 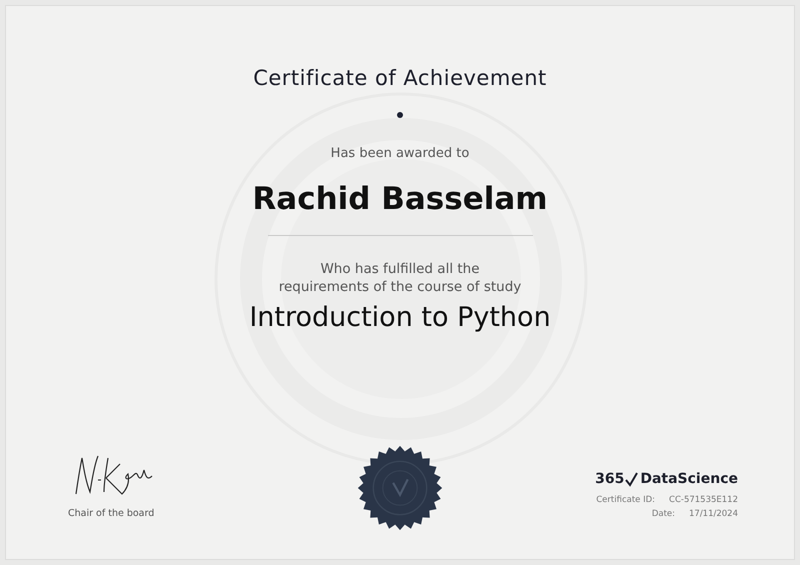 I want to click on detail-label: Certificate ID:, so click(x=626, y=500).